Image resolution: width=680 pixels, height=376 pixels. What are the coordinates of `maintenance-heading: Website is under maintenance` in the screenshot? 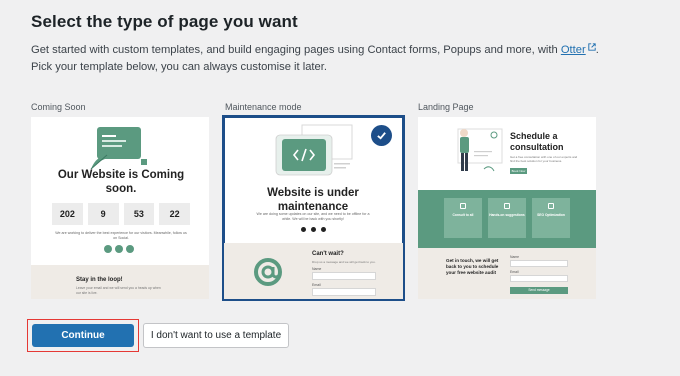 It's located at (313, 200).